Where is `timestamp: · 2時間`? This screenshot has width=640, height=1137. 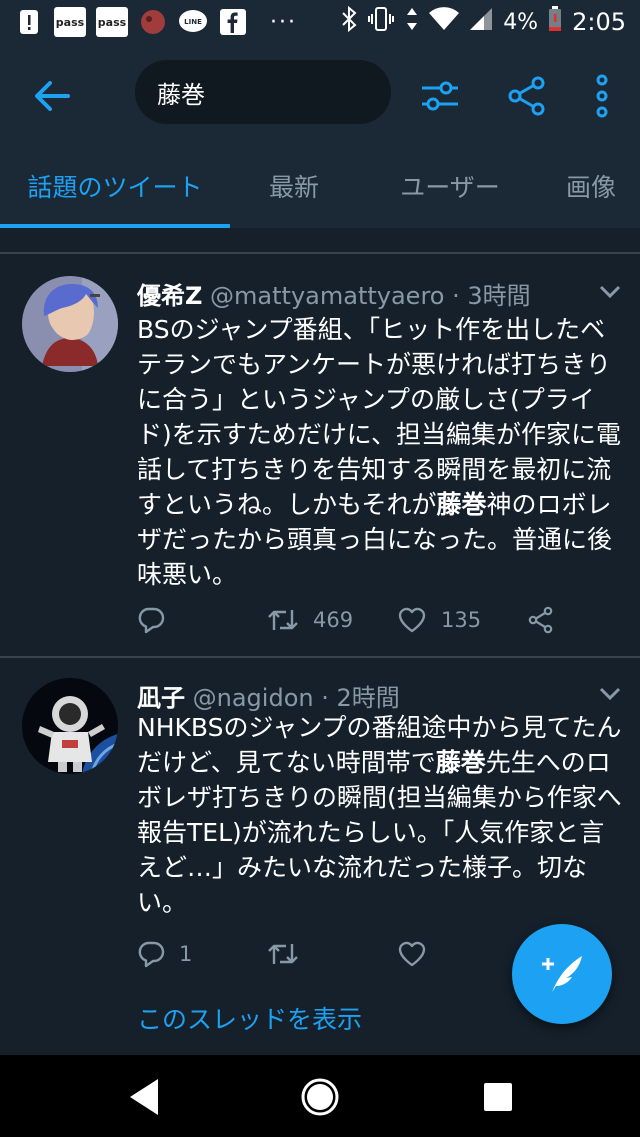
timestamp: · 2時間 is located at coordinates (360, 698).